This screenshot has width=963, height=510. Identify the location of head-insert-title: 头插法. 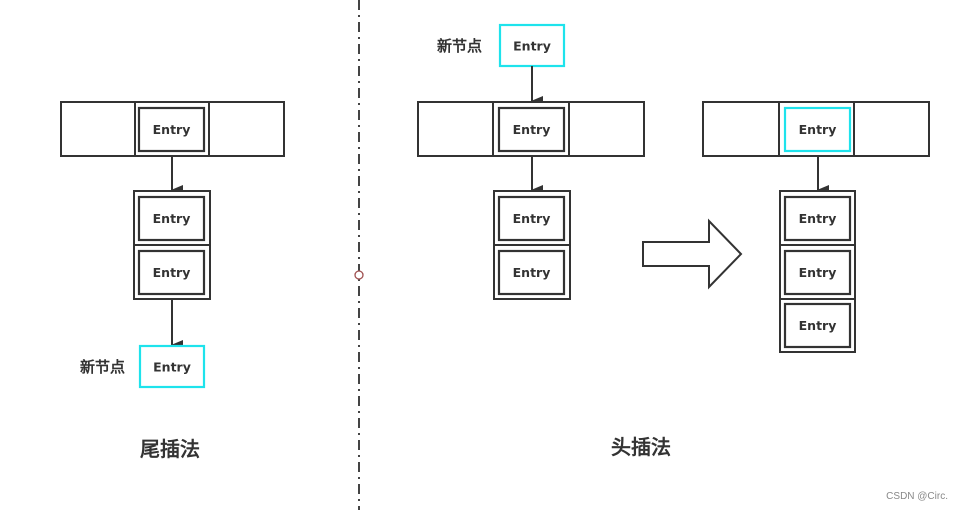
(641, 447).